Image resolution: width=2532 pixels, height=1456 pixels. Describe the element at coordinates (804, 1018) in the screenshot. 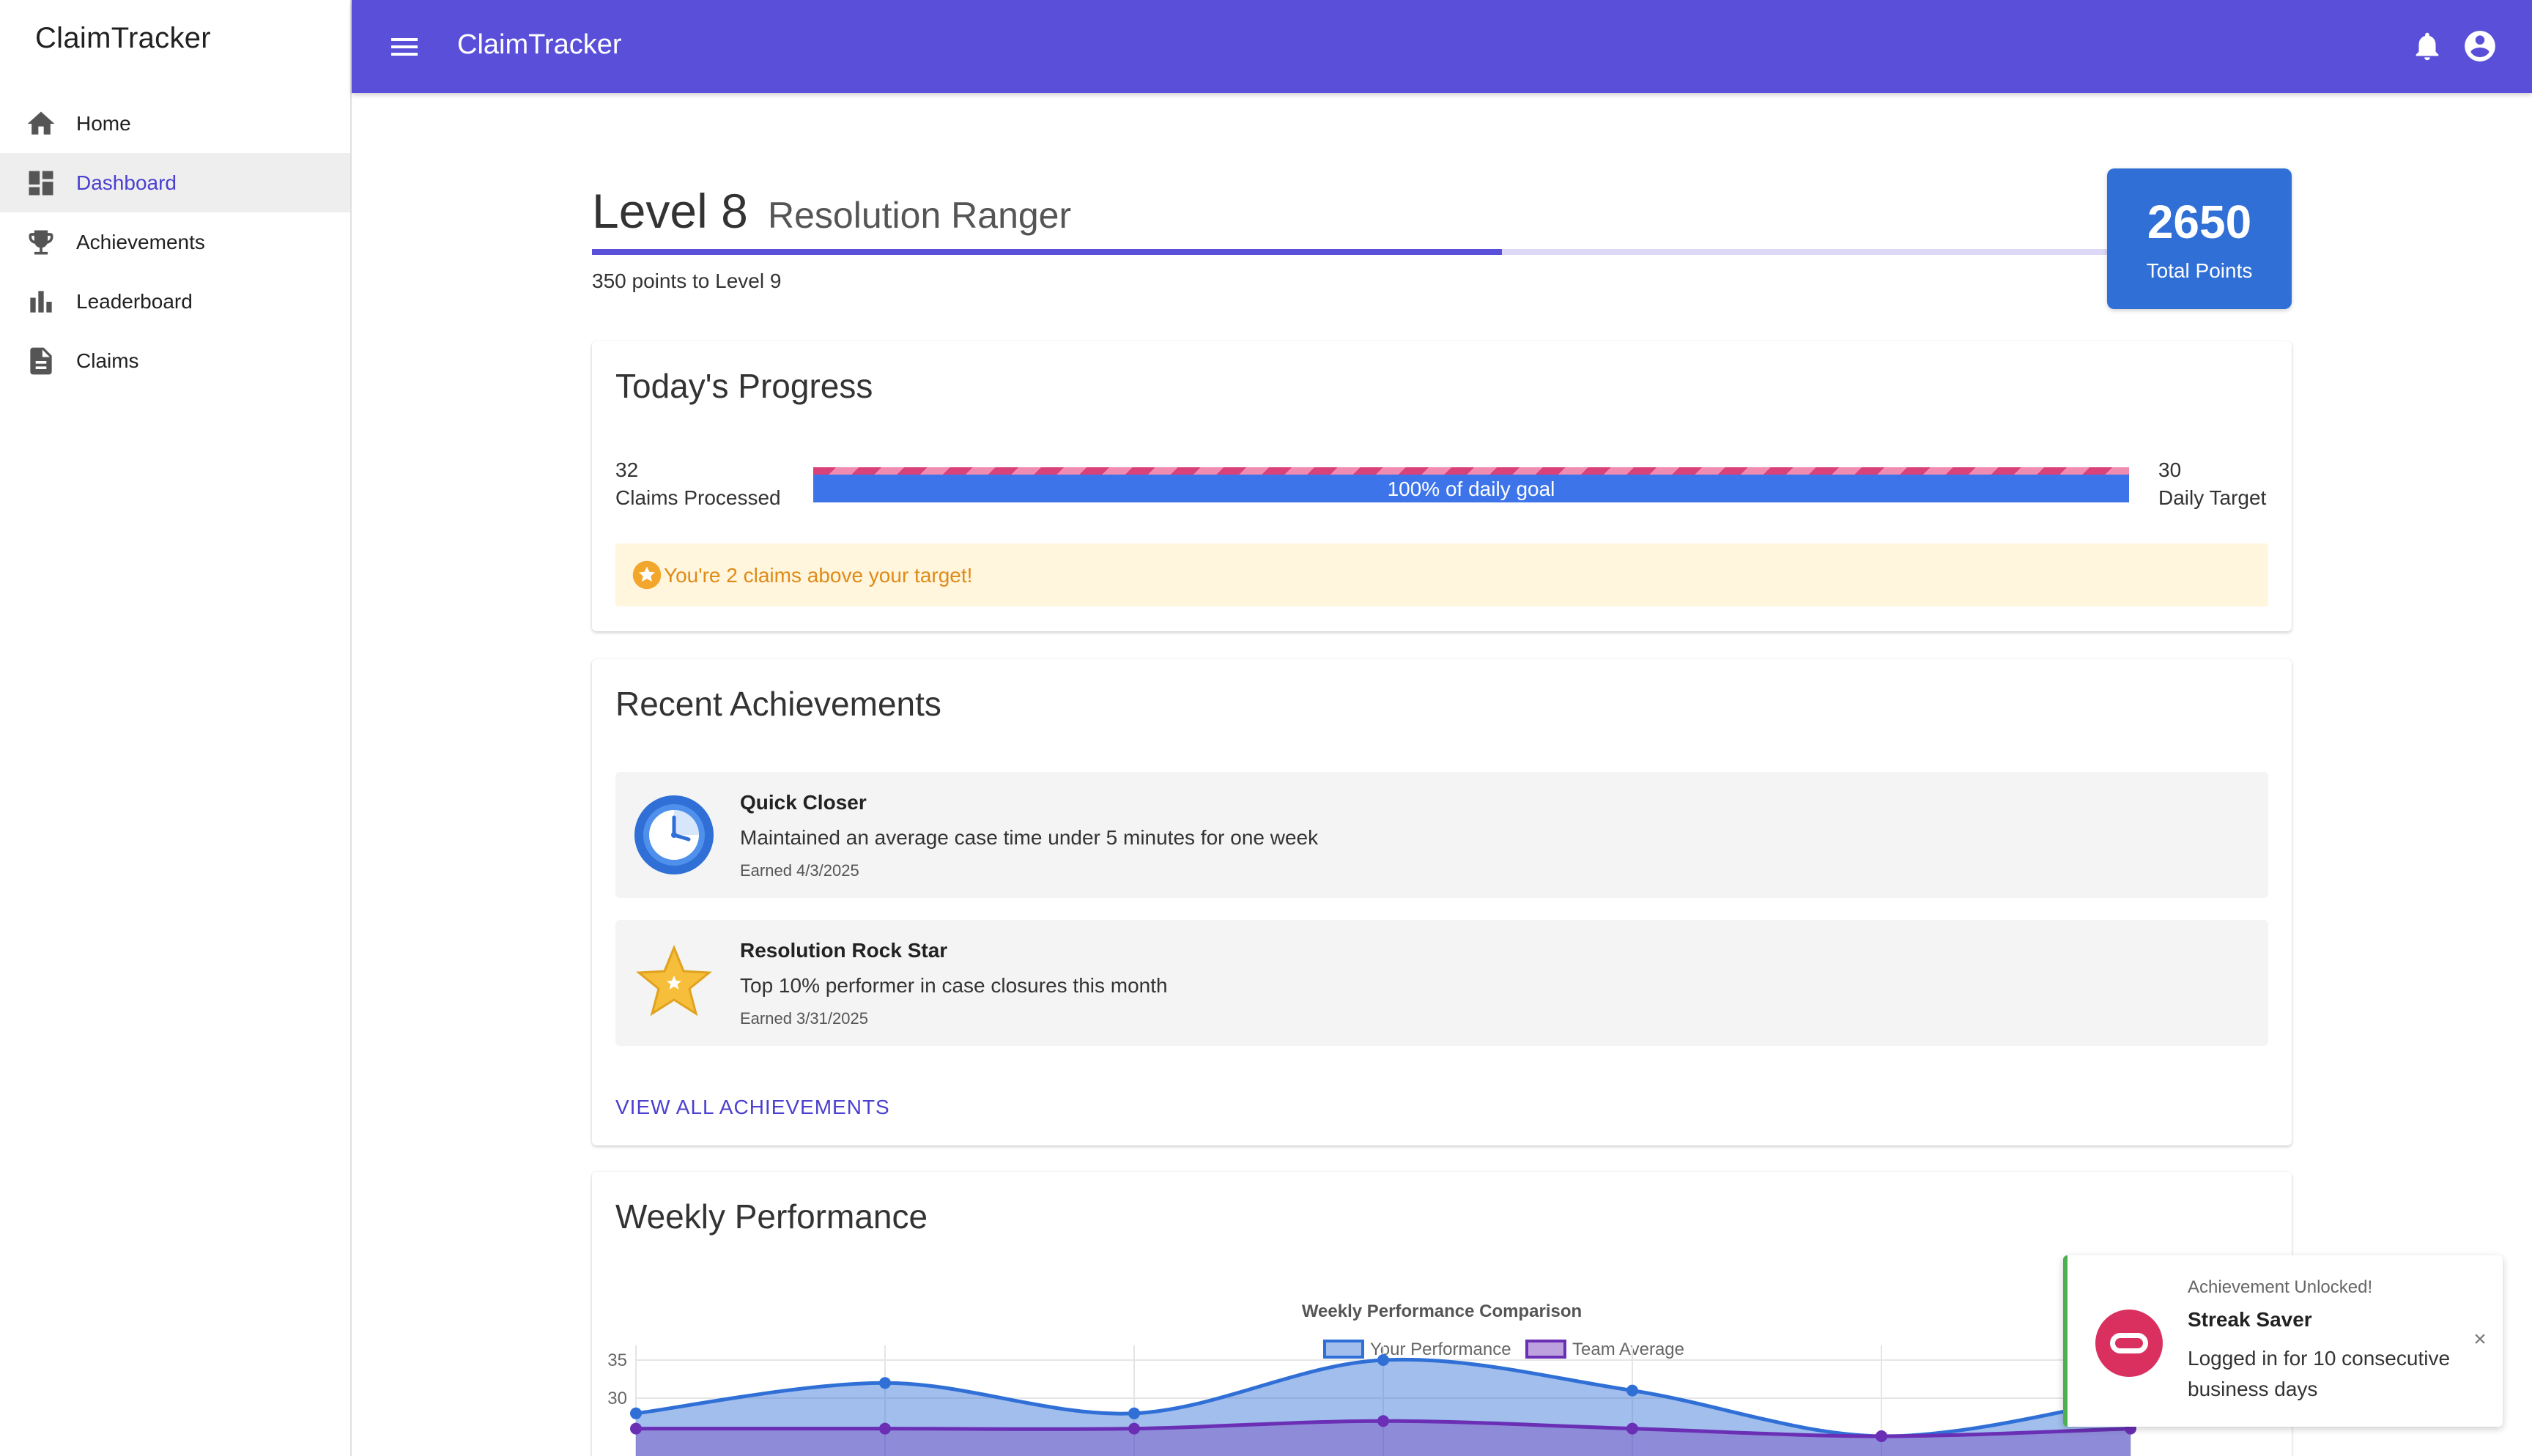

I see `achievement-date: Earned 3/31/2025` at that location.